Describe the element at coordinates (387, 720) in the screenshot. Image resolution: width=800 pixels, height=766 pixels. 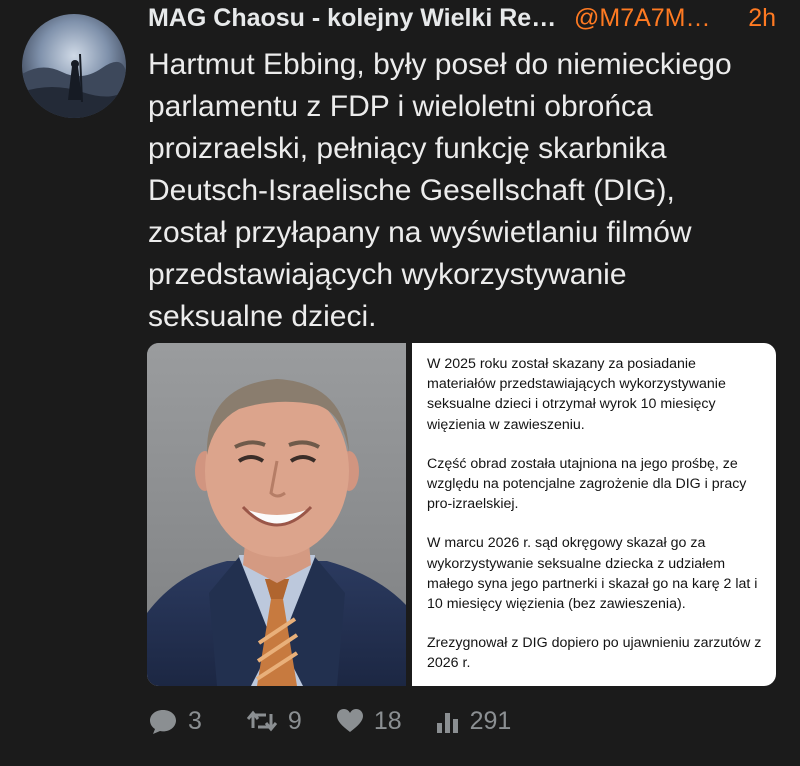
I see `like-count: 18` at that location.